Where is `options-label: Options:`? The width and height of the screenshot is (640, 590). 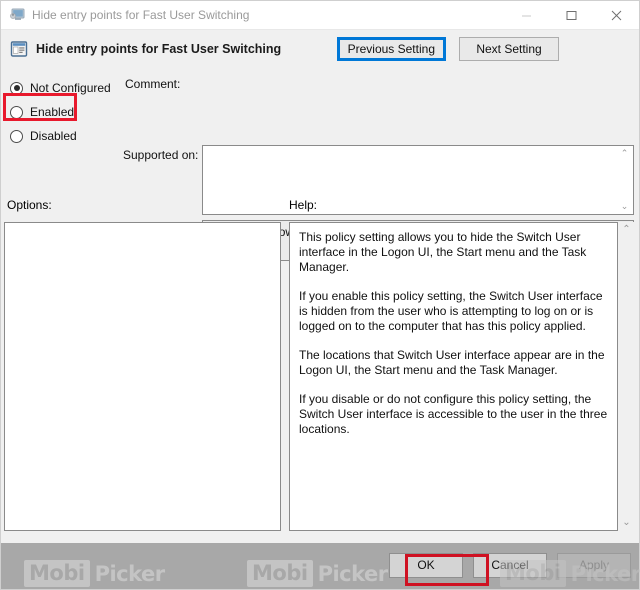 options-label: Options: is located at coordinates (29, 205).